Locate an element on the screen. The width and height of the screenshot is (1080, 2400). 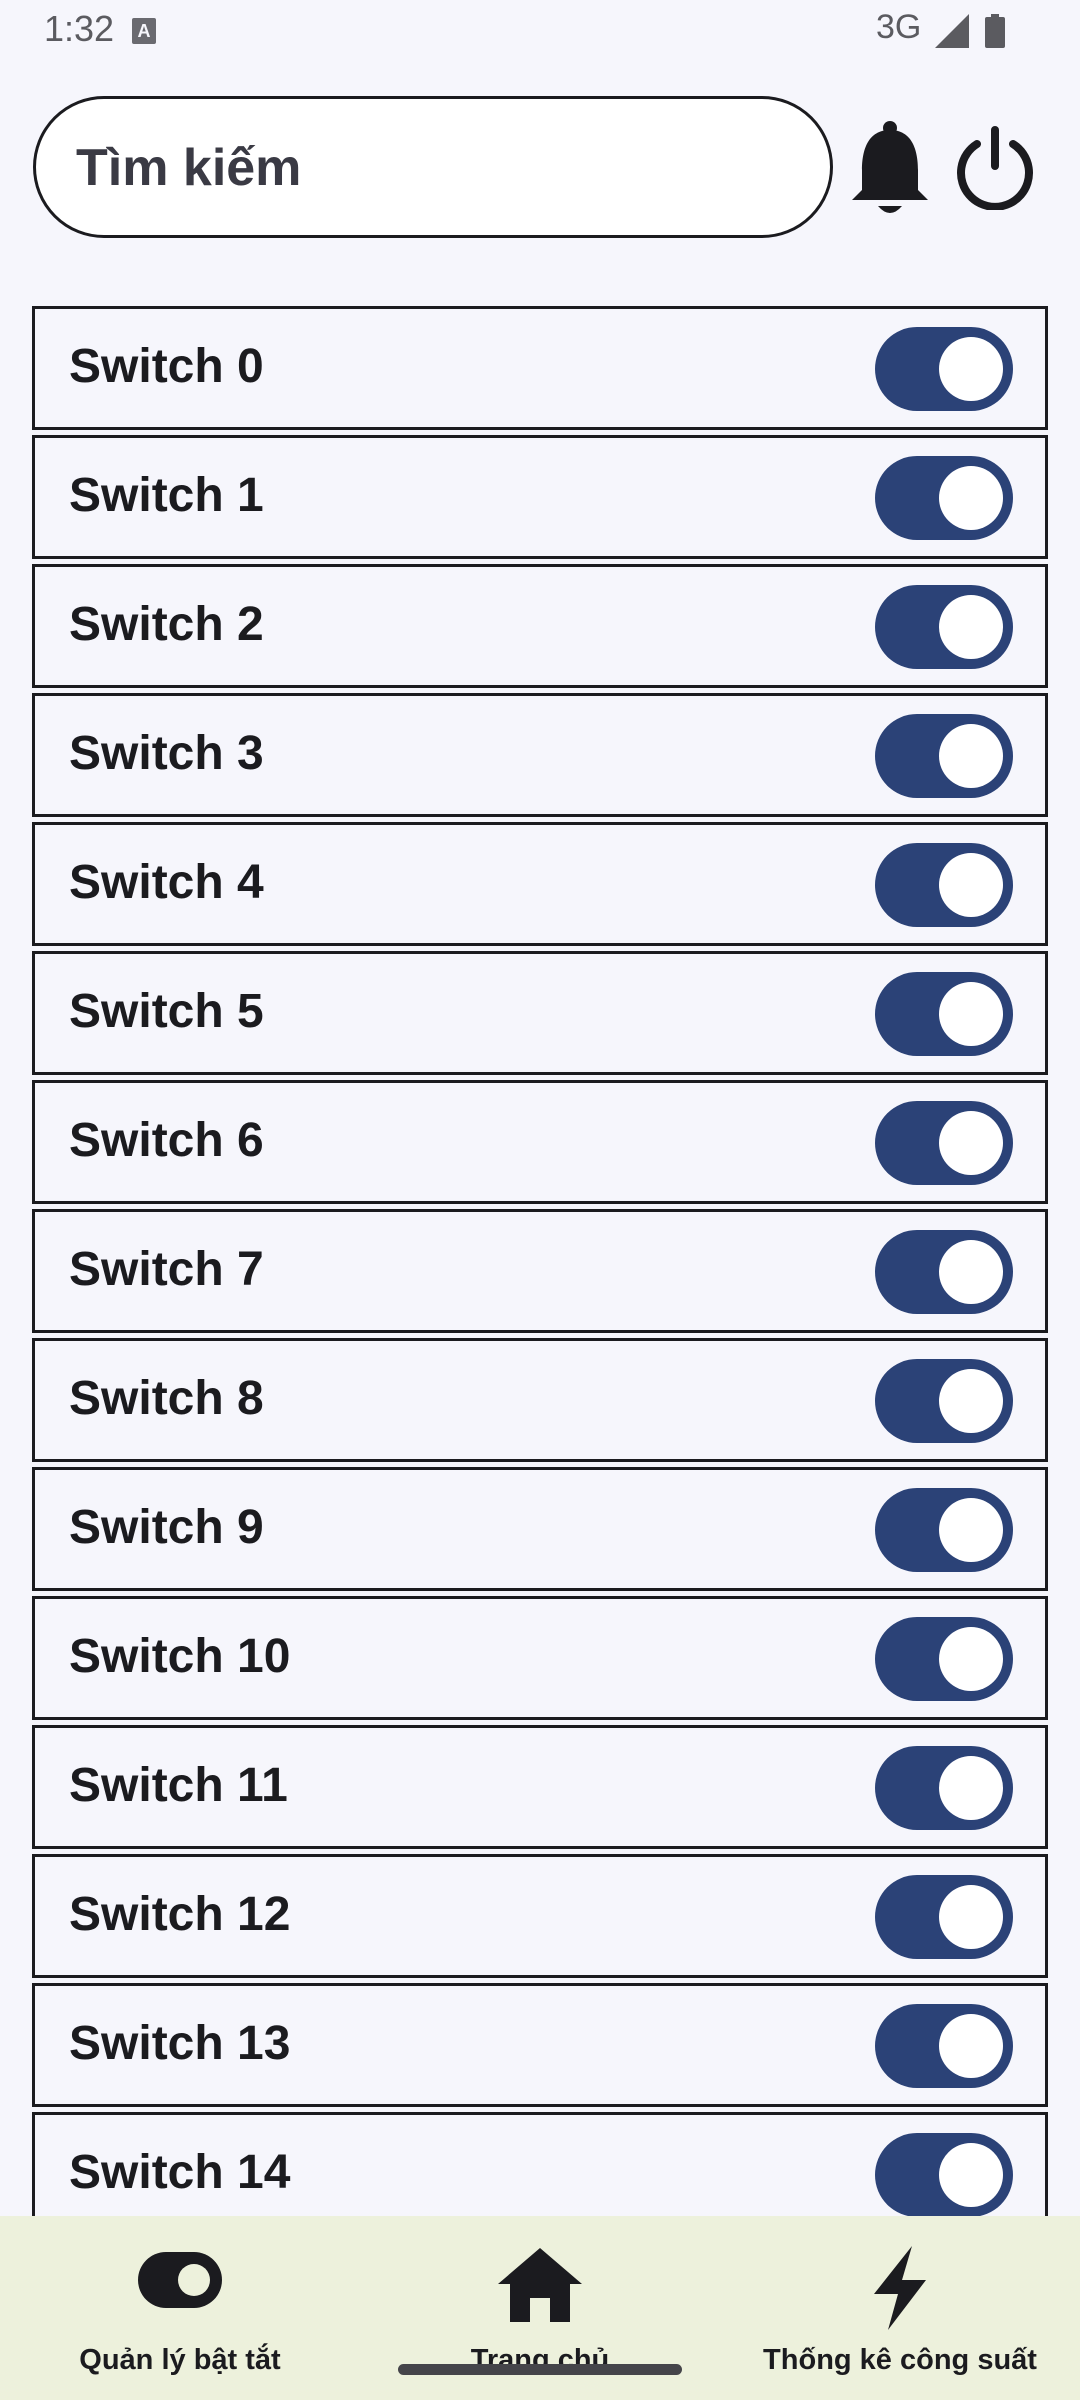
home-indicator is located at coordinates (540, 2369).